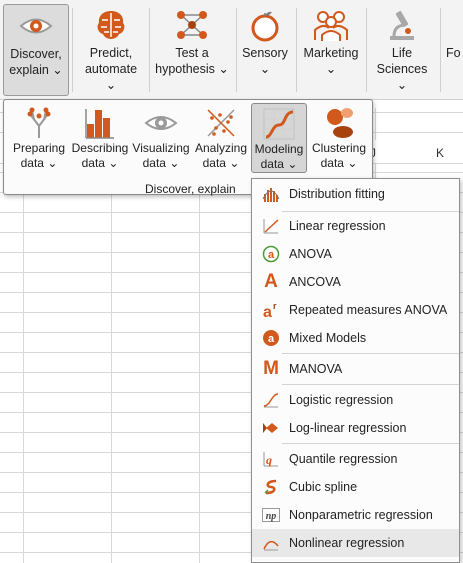 Image resolution: width=463 pixels, height=563 pixels. Describe the element at coordinates (271, 194) in the screenshot. I see `histogram-icon` at that location.